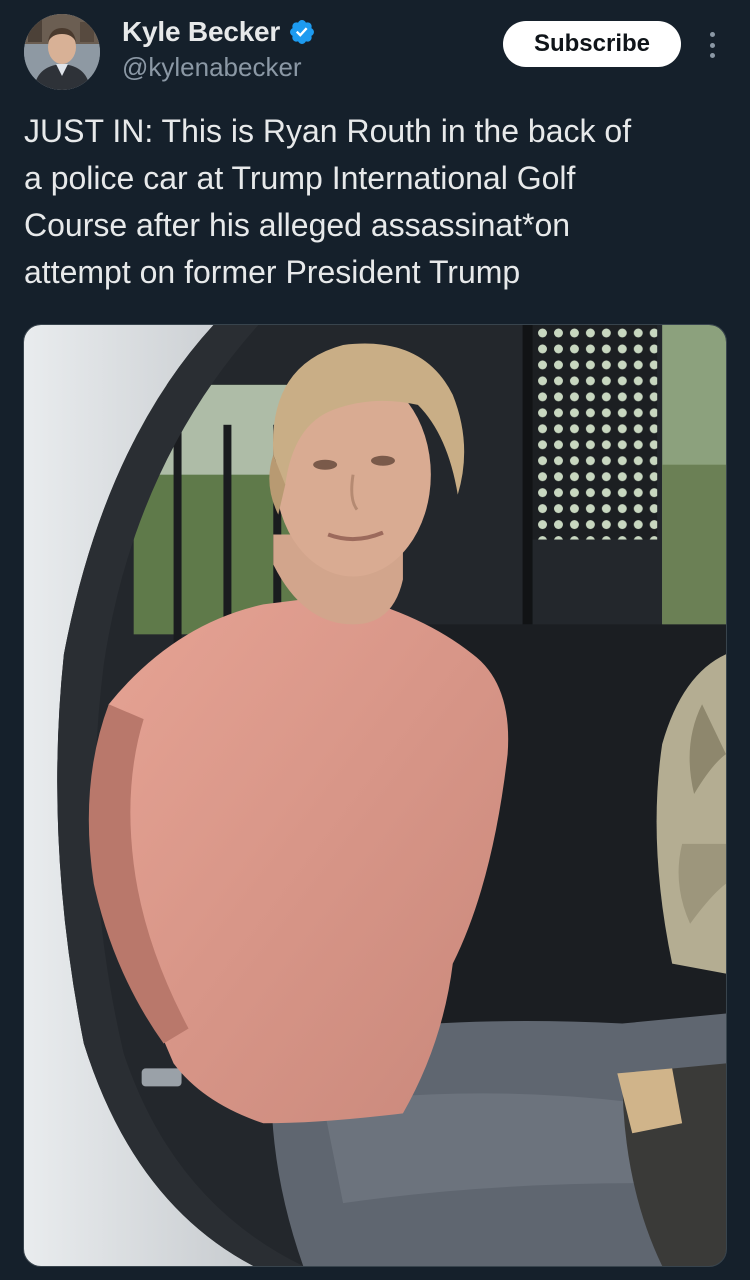  I want to click on verified-badge-icon, so click(302, 32).